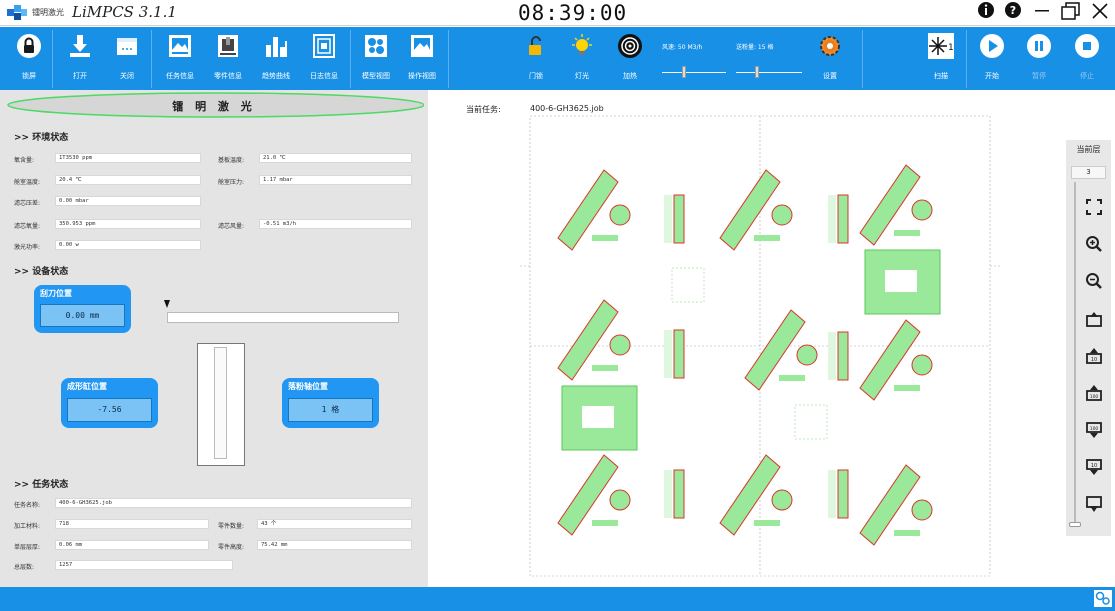 Image resolution: width=1115 pixels, height=611 pixels. What do you see at coordinates (769, 72) in the screenshot?
I see `powder-amount-slider-track` at bounding box center [769, 72].